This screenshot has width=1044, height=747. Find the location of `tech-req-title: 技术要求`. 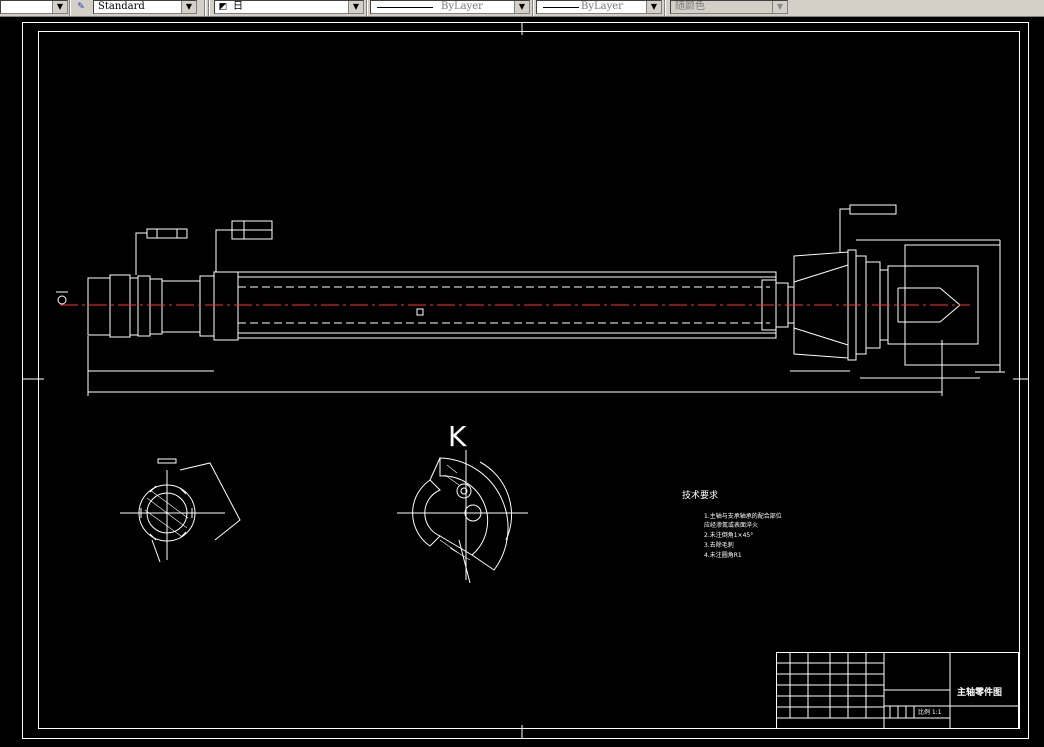

tech-req-title: 技术要求 is located at coordinates (700, 495).